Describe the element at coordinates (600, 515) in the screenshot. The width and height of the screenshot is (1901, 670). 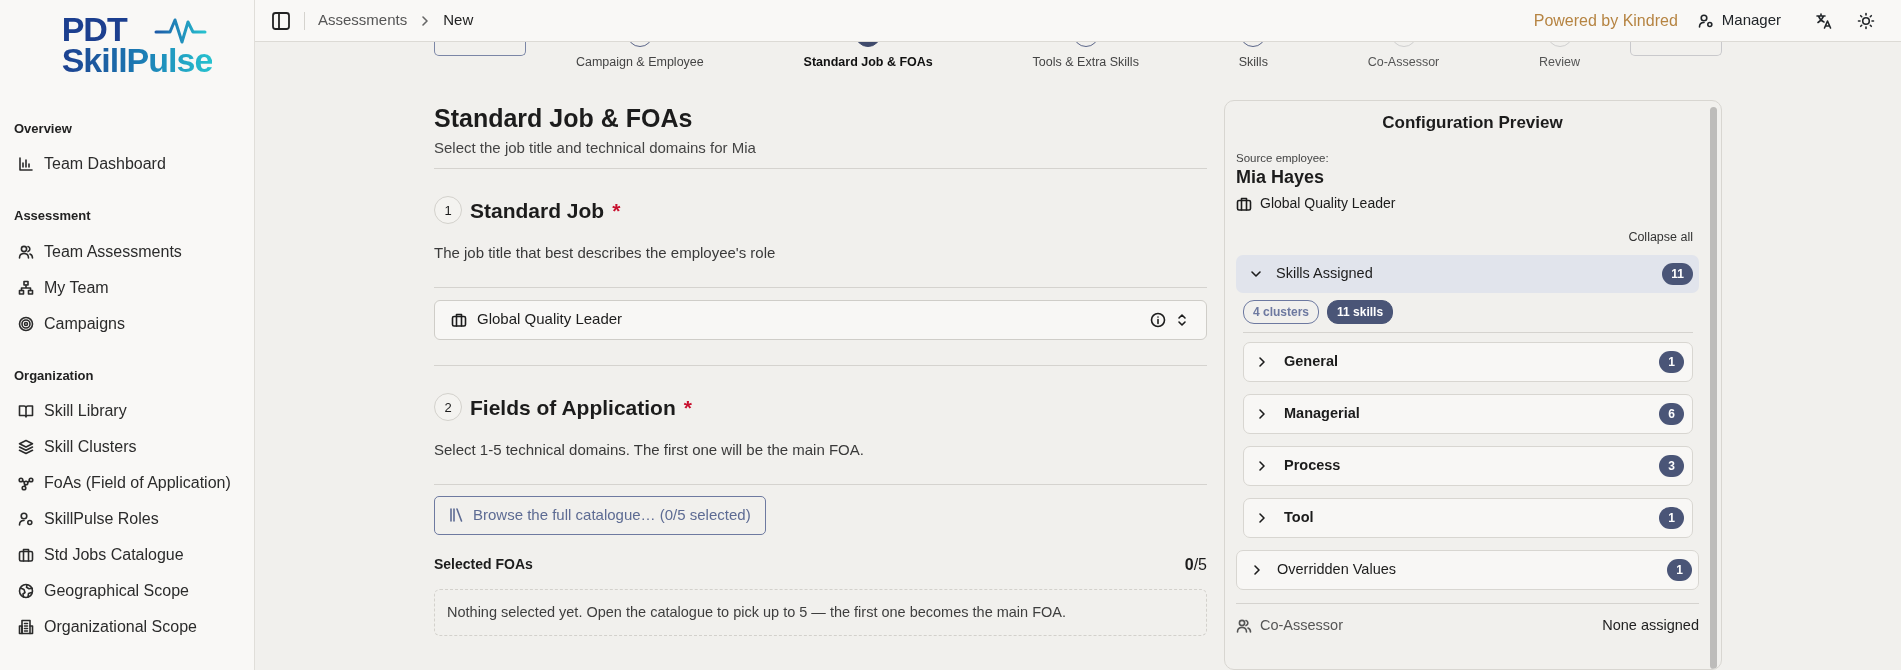
I see `browse-catalogue-button: Browse the full catalogue… (0/5 selected)` at that location.